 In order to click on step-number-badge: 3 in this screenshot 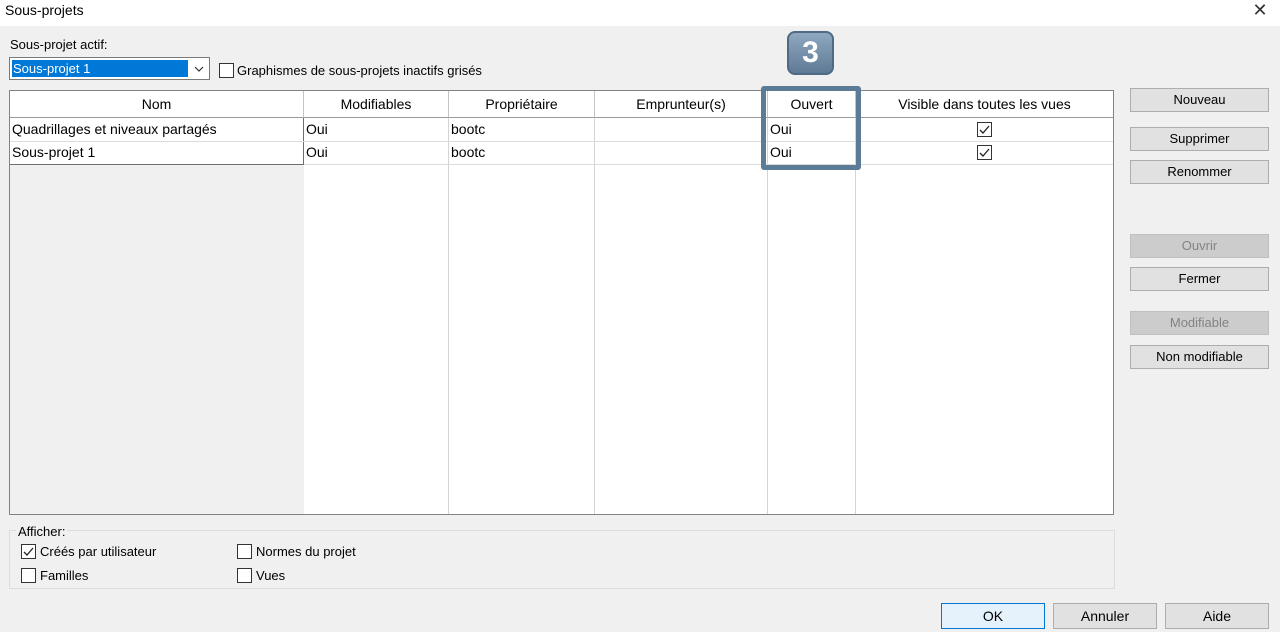, I will do `click(810, 53)`.